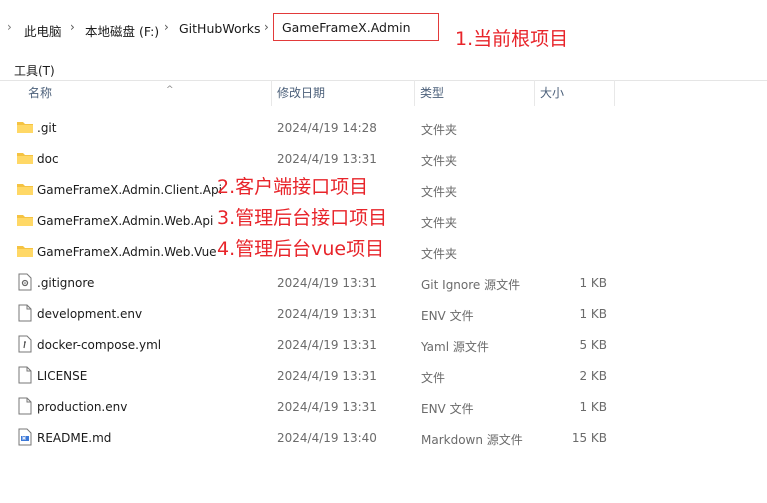 Image resolution: width=767 pixels, height=503 pixels. Describe the element at coordinates (574, 93) in the screenshot. I see `column-size: 大小` at that location.